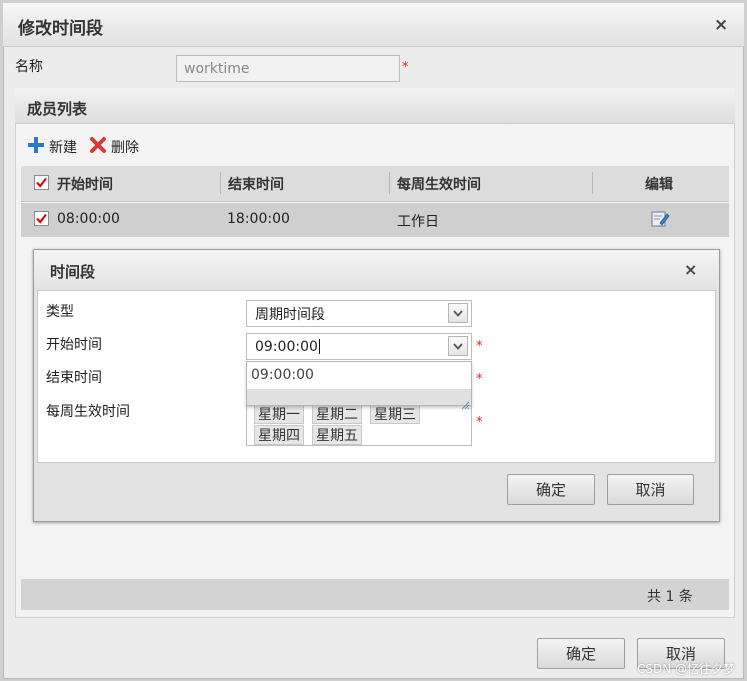  Describe the element at coordinates (63, 148) in the screenshot. I see `new-button-label: 新建` at that location.